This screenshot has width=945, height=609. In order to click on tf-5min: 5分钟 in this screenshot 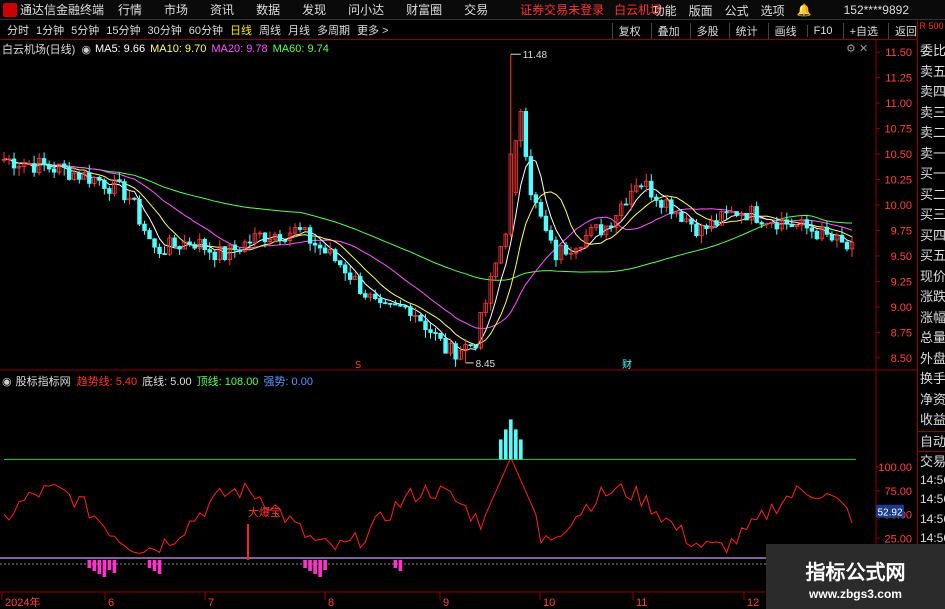, I will do `click(85, 30)`.